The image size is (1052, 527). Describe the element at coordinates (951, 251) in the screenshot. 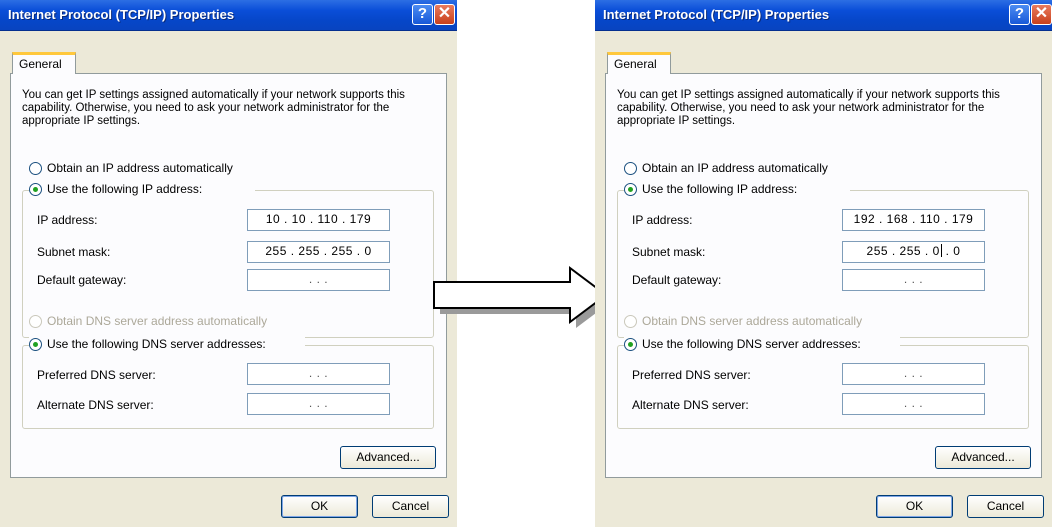

I see `subnet-mask-text-end: . 0` at that location.